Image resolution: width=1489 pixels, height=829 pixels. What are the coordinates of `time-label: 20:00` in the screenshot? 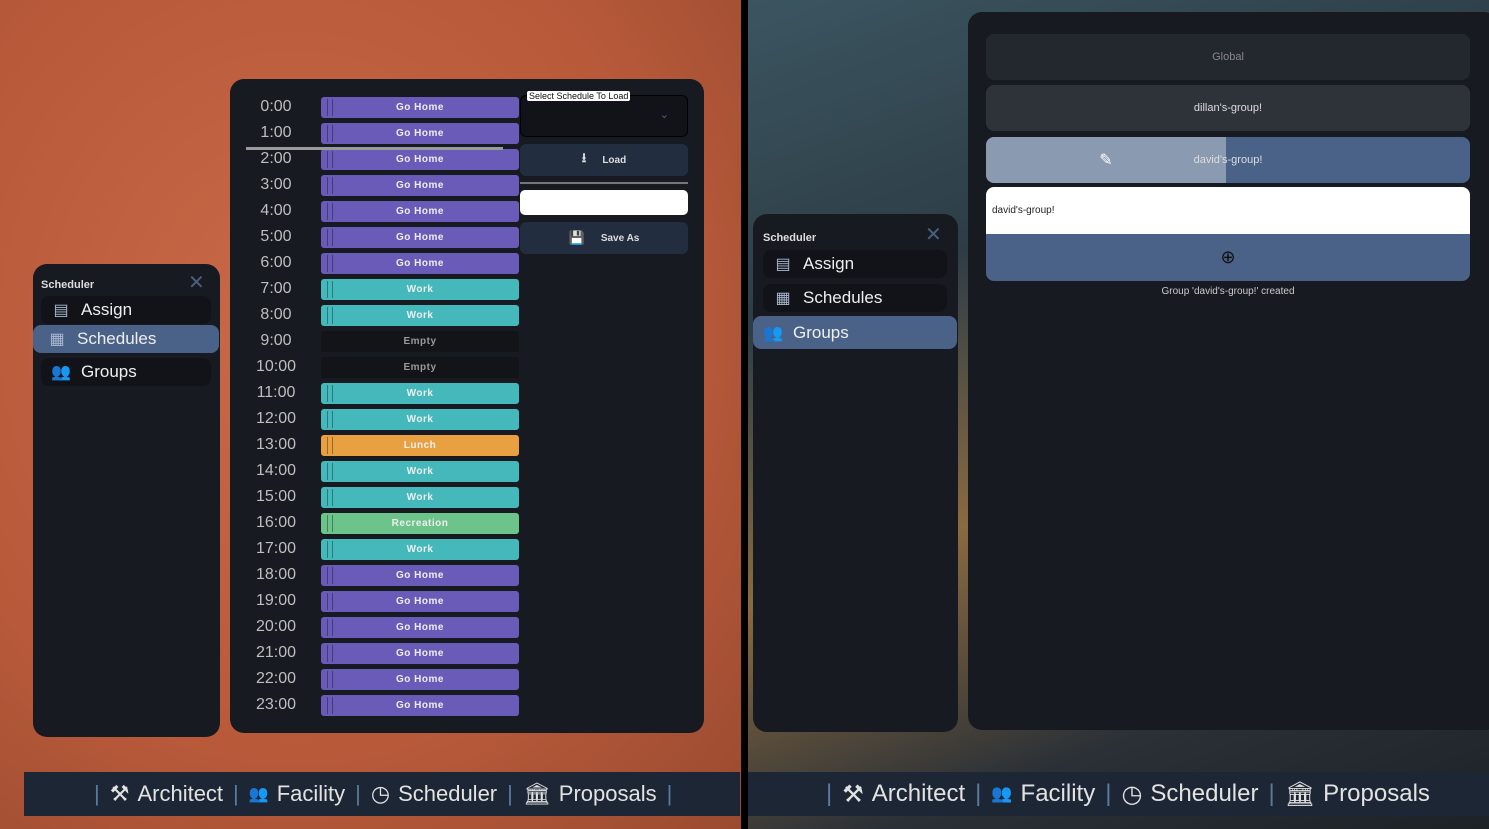 It's located at (276, 626).